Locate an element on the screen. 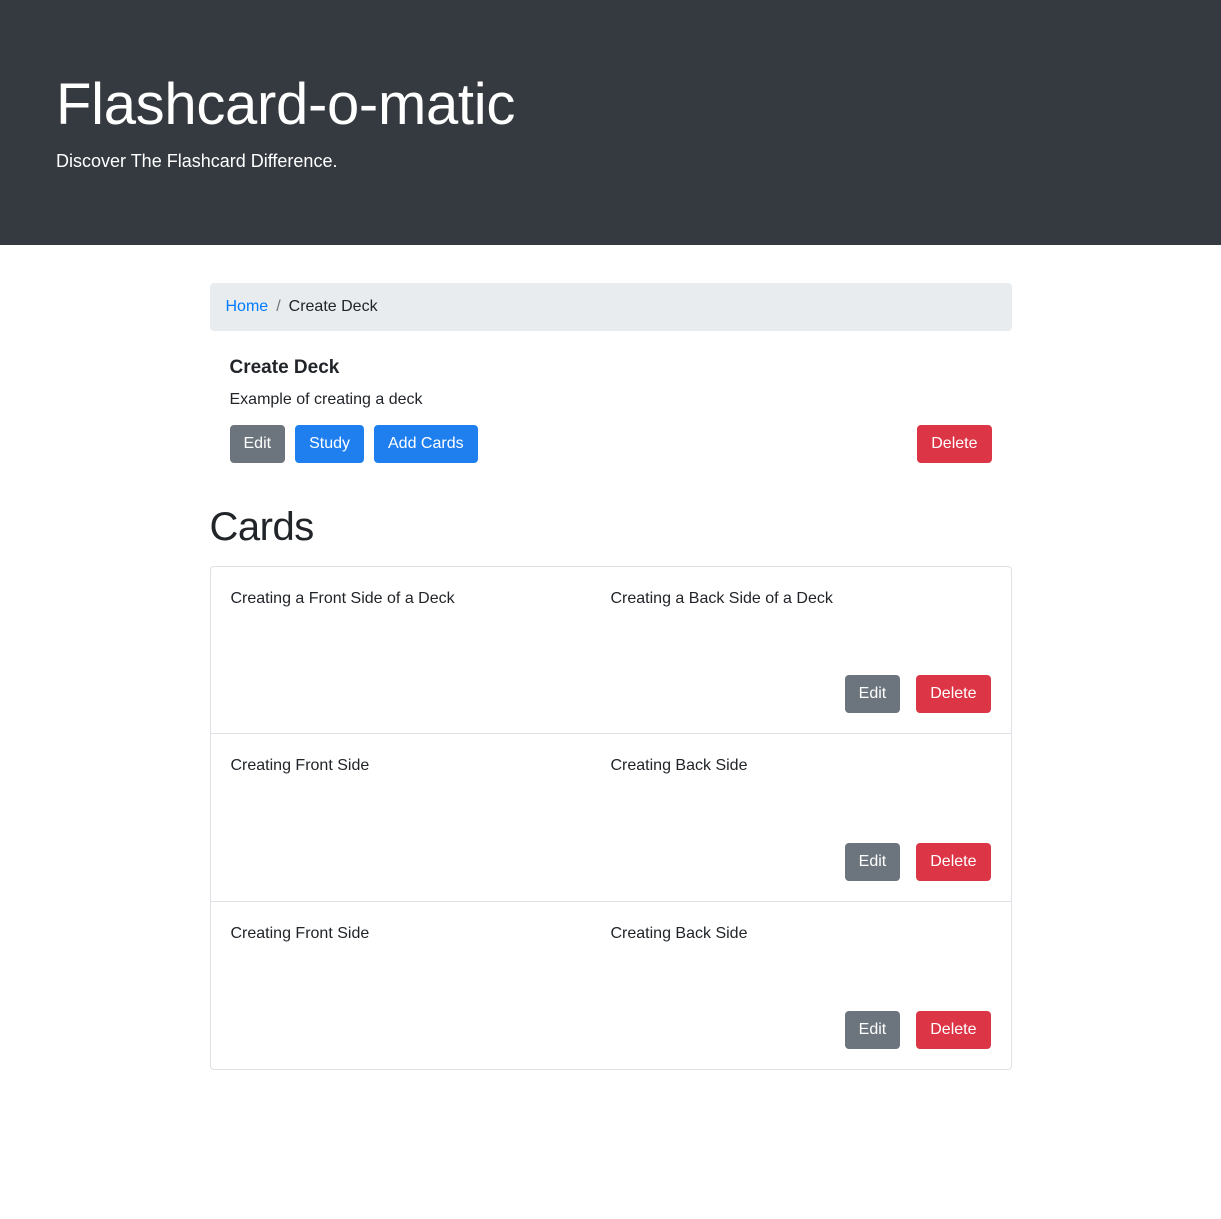  deck-description: Example of creating a deck is located at coordinates (326, 399).